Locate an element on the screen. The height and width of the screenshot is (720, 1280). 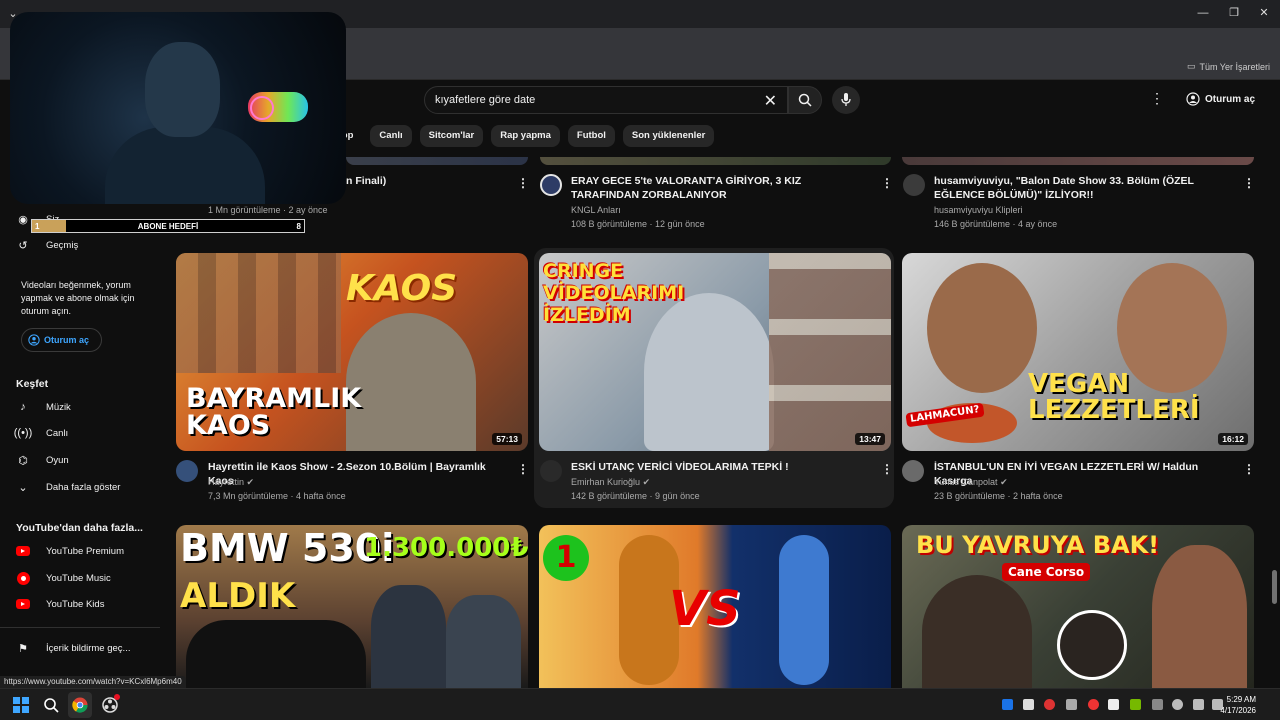
sidebar-item-youtube-kids: YouTube Kids is located at coordinates (60, 604).